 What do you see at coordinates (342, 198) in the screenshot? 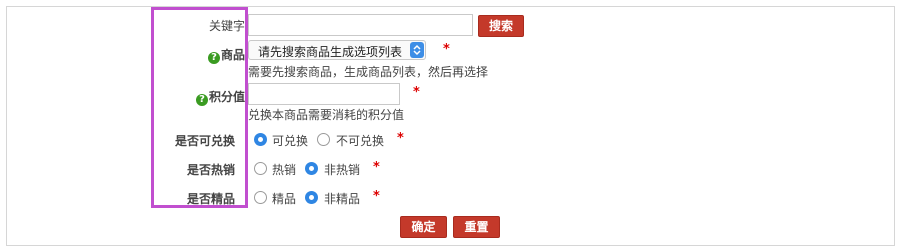
I see `featured-no-label: 非精品` at bounding box center [342, 198].